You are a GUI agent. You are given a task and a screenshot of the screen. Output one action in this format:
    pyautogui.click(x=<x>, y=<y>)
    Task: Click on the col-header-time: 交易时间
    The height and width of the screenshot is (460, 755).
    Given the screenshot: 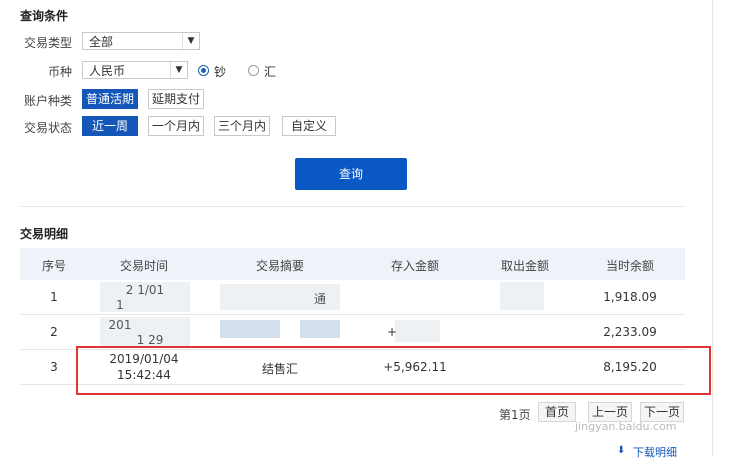 What is the action you would take?
    pyautogui.click(x=143, y=266)
    